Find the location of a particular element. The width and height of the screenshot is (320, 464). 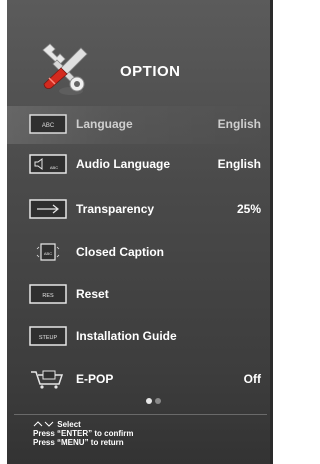

menu-item-label: Transparency is located at coordinates (115, 209).